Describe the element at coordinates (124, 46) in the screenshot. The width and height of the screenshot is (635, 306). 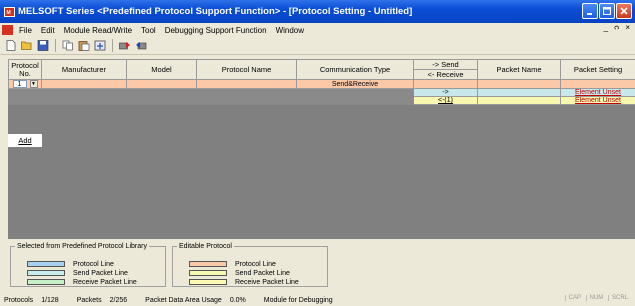
I see `write-icon` at that location.